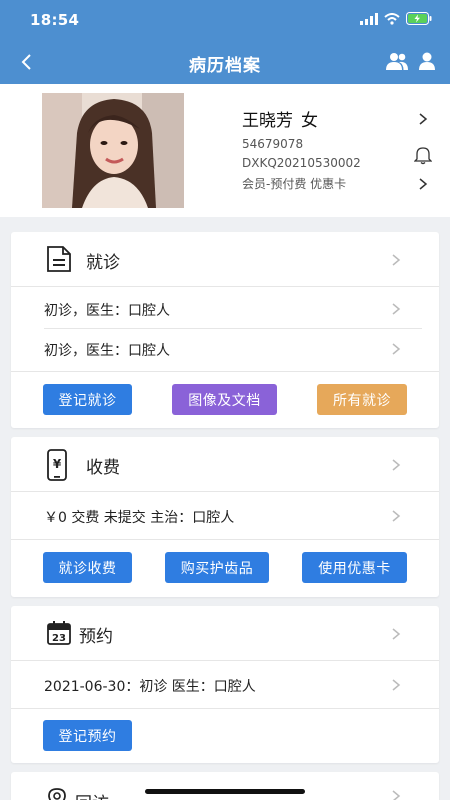 The height and width of the screenshot is (800, 450). Describe the element at coordinates (301, 163) in the screenshot. I see `patient-record-no: DXKQ20210530002` at that location.